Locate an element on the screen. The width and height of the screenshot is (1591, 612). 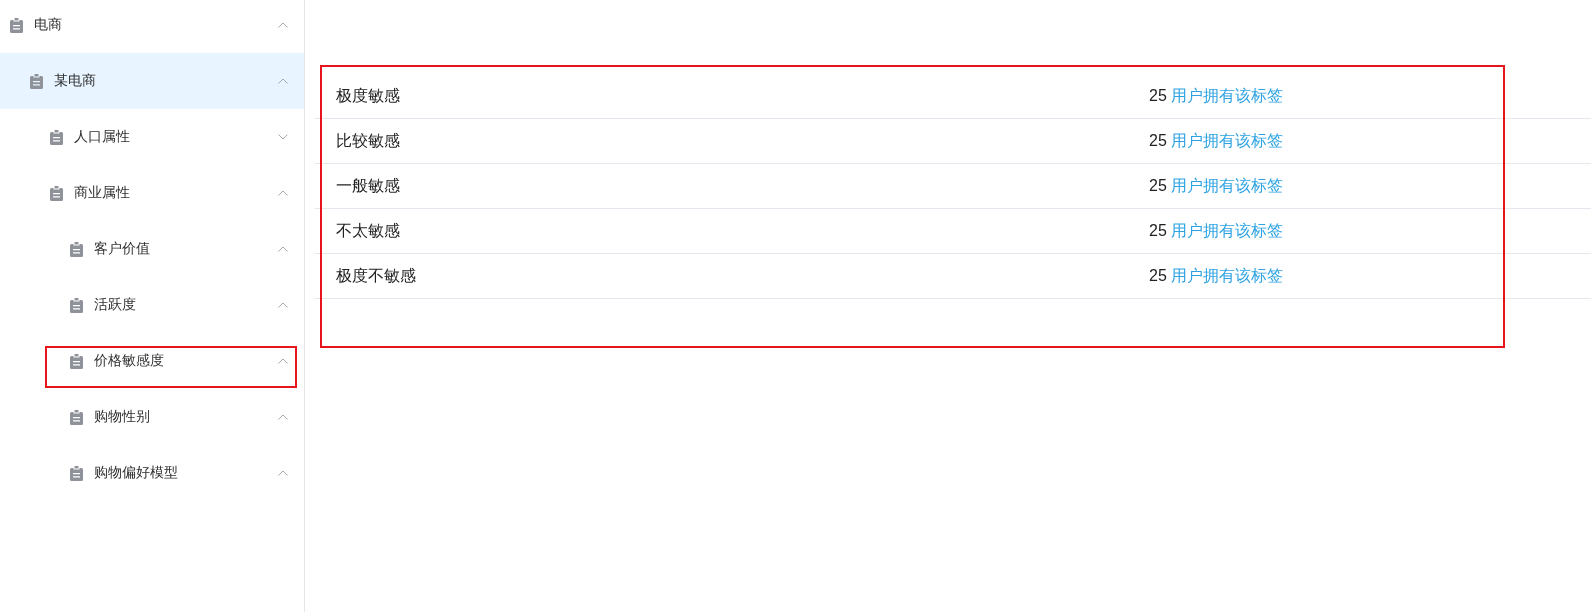
sidebar-item: 购物性别 is located at coordinates (152, 417).